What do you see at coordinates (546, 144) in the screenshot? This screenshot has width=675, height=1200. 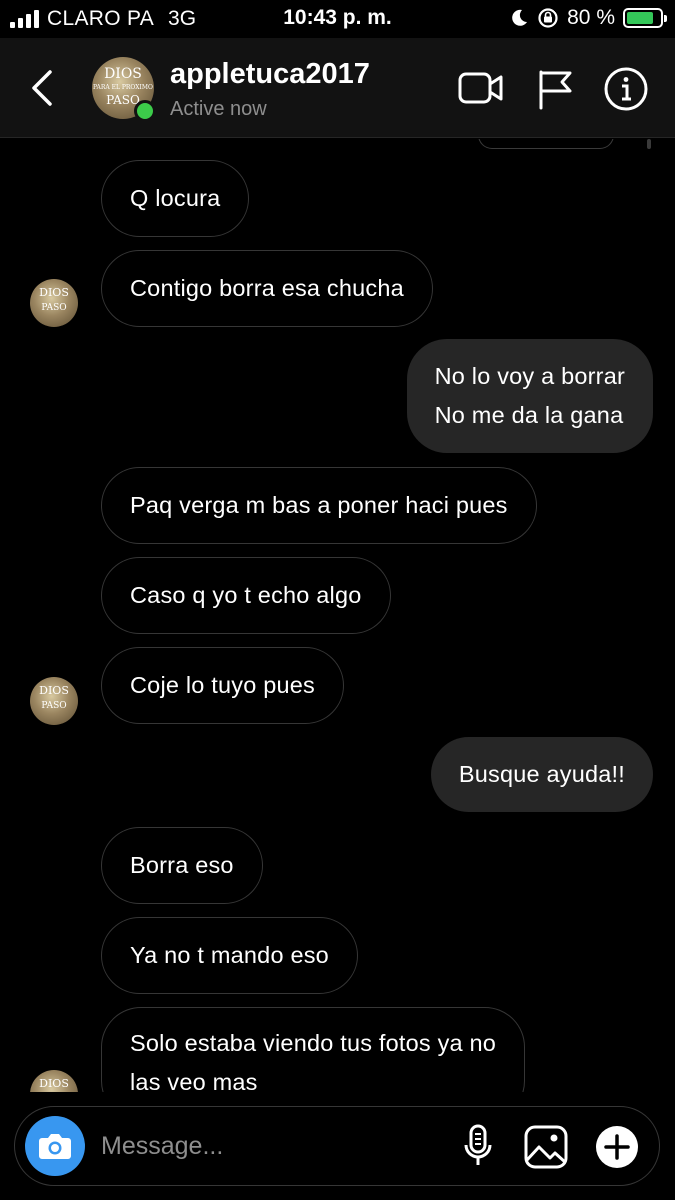 I see `reaction-bar-stub` at bounding box center [546, 144].